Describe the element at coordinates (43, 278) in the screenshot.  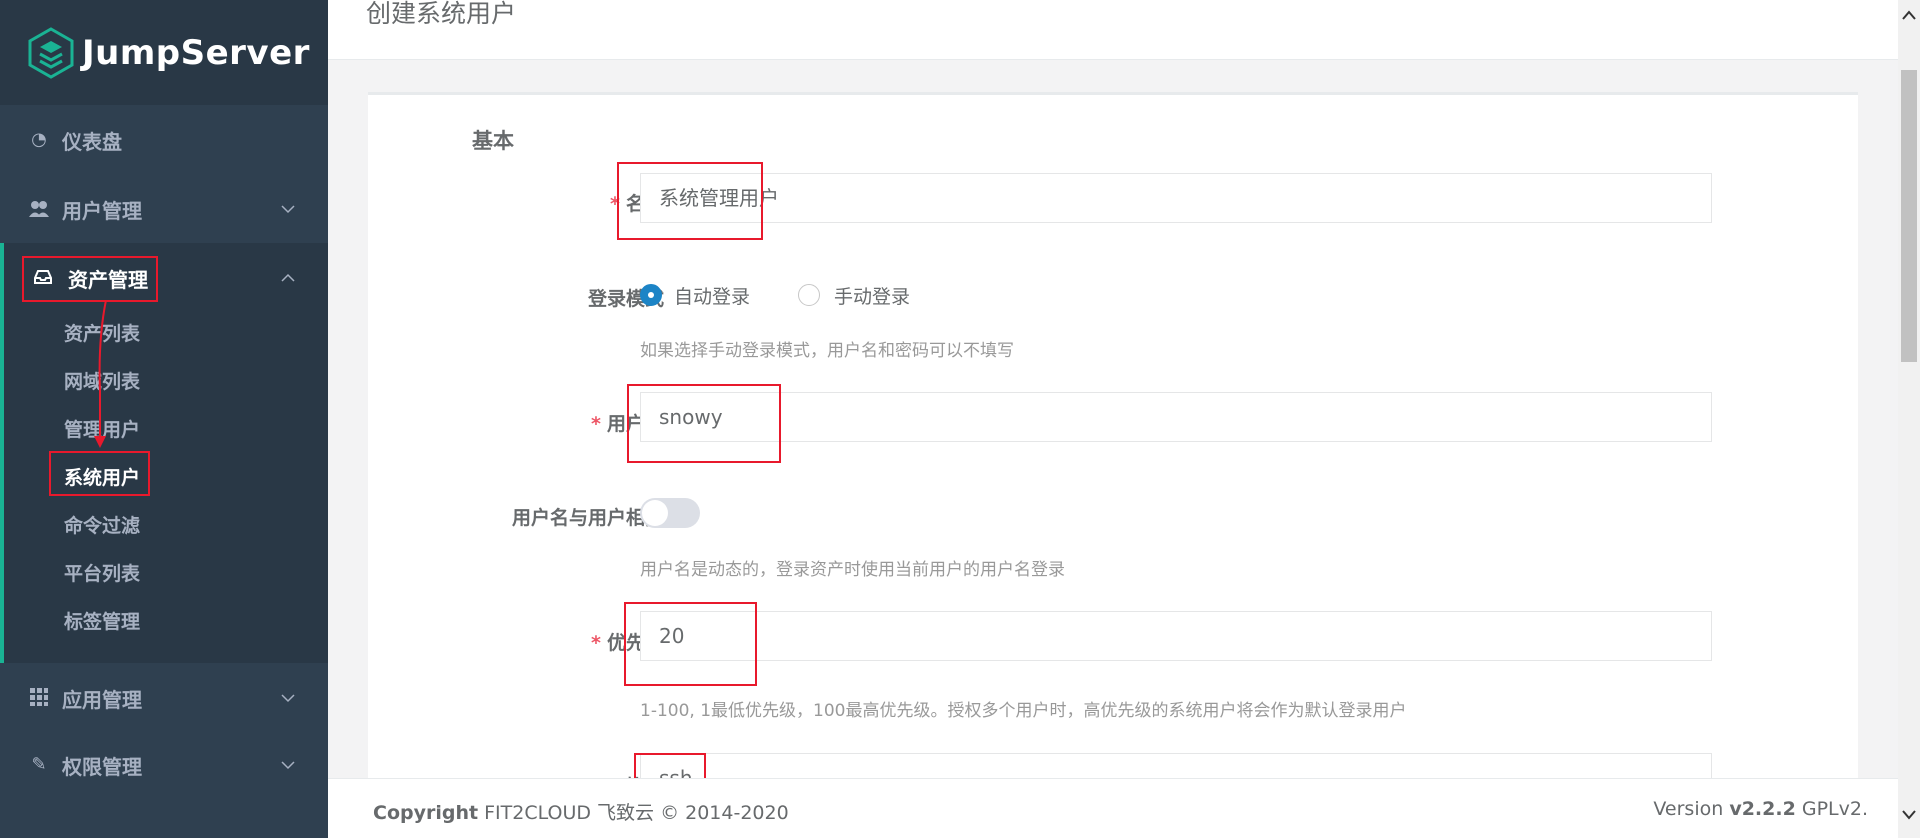
I see `inbox-icon` at that location.